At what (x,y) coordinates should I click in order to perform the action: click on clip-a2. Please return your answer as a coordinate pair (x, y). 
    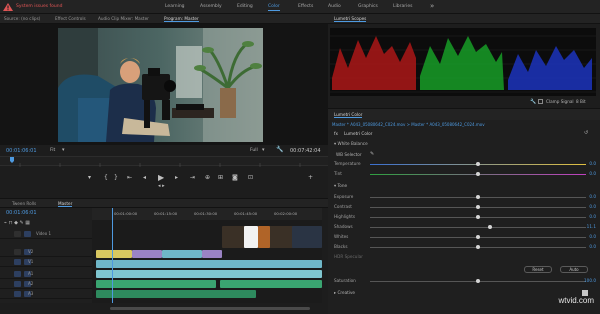
    Looking at the image, I should click on (156, 284).